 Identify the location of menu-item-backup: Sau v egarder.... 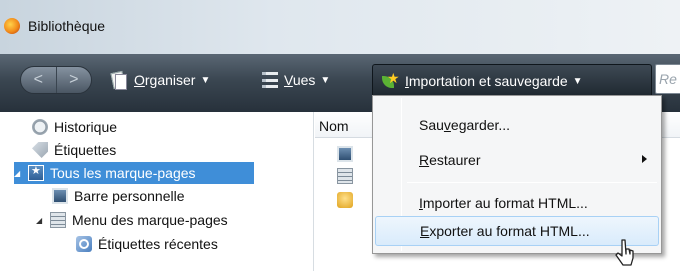
(517, 125).